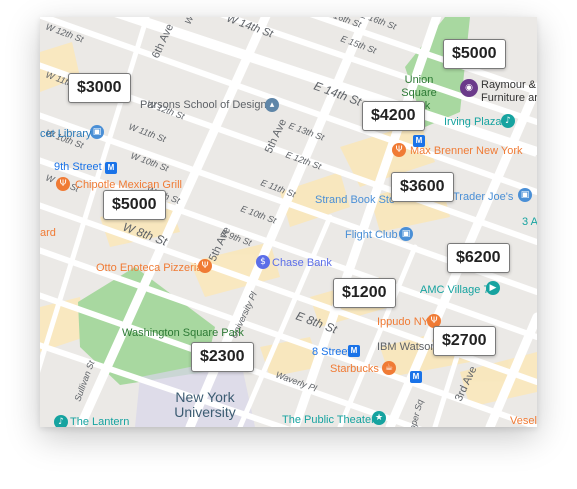 The height and width of the screenshot is (489, 577). What do you see at coordinates (403, 322) in the screenshot?
I see `ippudo-label: Ippudo NY` at bounding box center [403, 322].